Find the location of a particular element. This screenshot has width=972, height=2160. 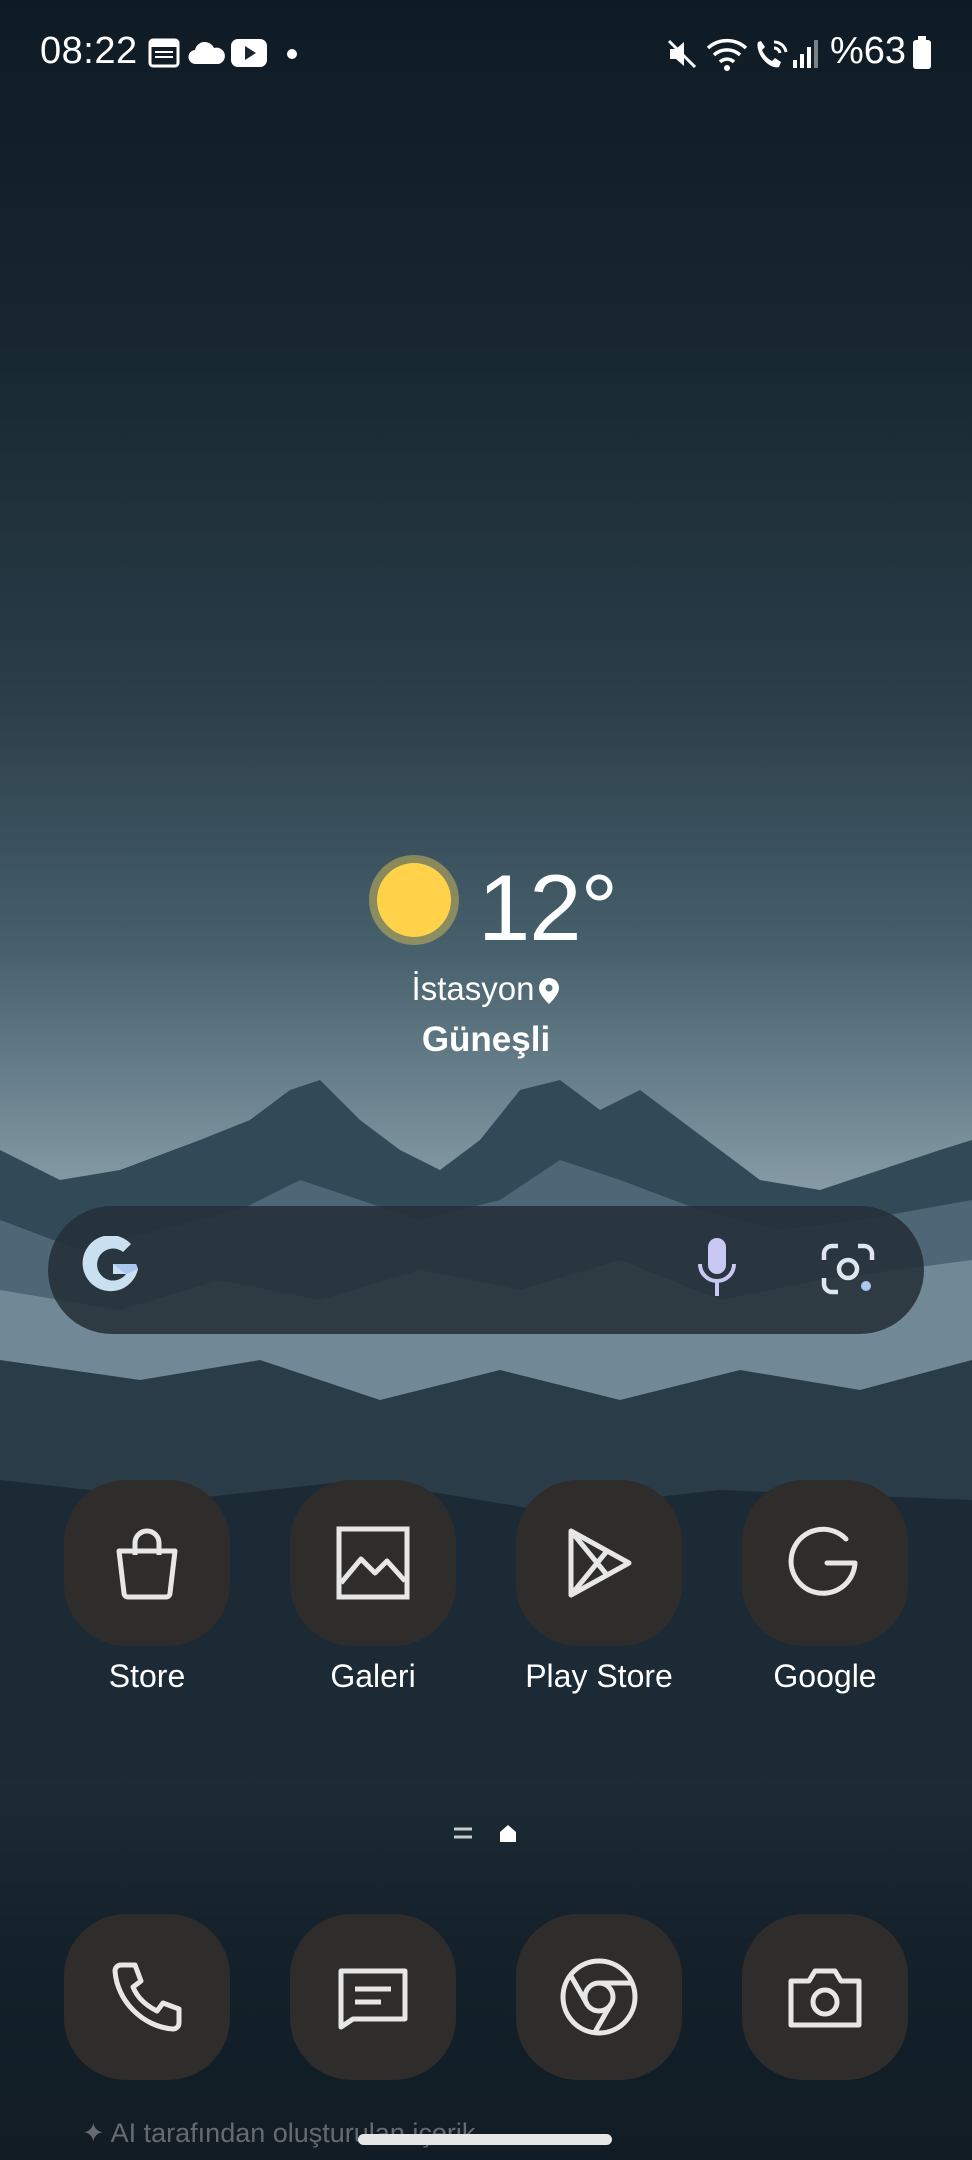

page-indicator is located at coordinates (488, 1834).